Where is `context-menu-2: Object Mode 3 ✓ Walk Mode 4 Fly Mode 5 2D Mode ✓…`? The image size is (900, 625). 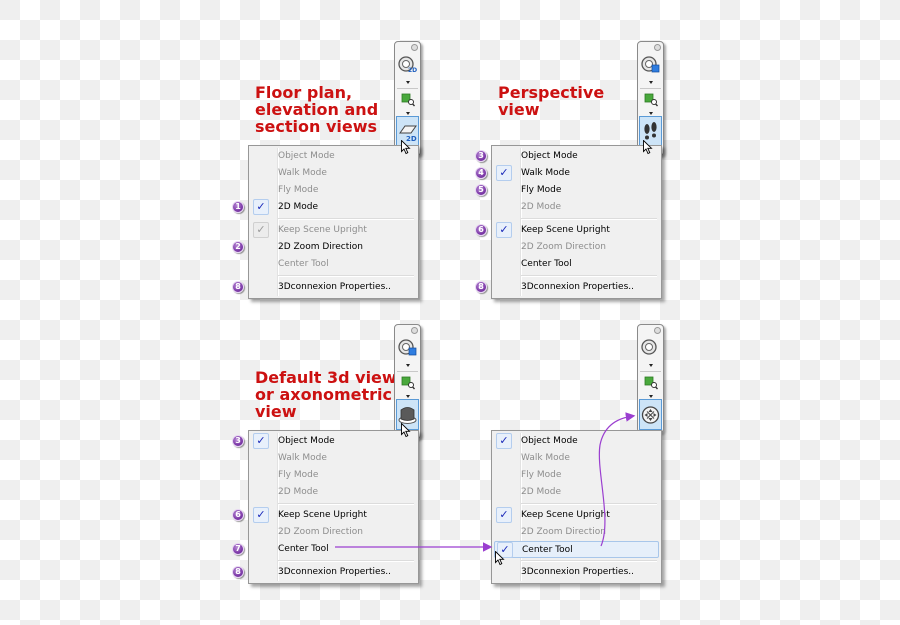 context-menu-2: Object Mode 3 ✓ Walk Mode 4 Fly Mode 5 2D Mode ✓… is located at coordinates (568, 222).